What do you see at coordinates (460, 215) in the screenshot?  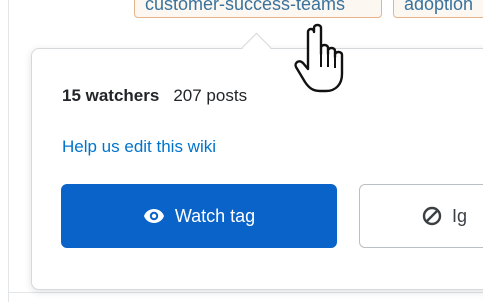 I see `ignore-tag-label: Ig` at bounding box center [460, 215].